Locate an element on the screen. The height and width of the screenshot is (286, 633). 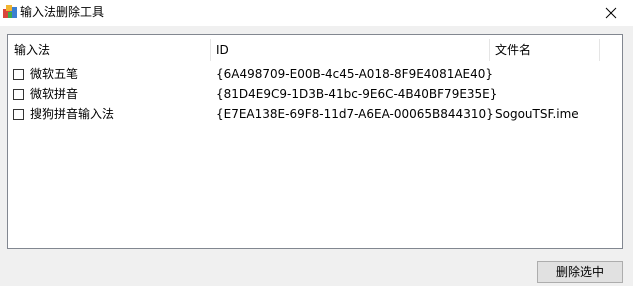
column-header-ime: 输入法 is located at coordinates (109, 50).